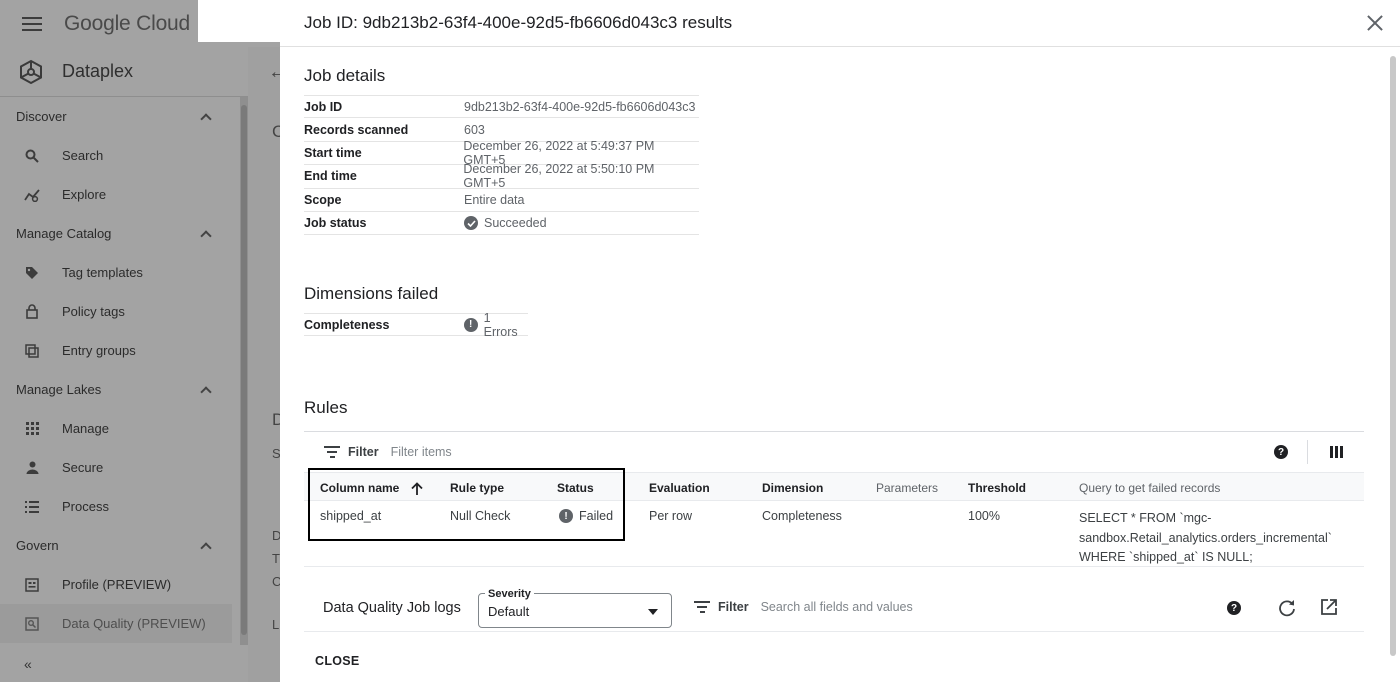 The image size is (1400, 682). I want to click on column-display-icon, so click(1336, 452).